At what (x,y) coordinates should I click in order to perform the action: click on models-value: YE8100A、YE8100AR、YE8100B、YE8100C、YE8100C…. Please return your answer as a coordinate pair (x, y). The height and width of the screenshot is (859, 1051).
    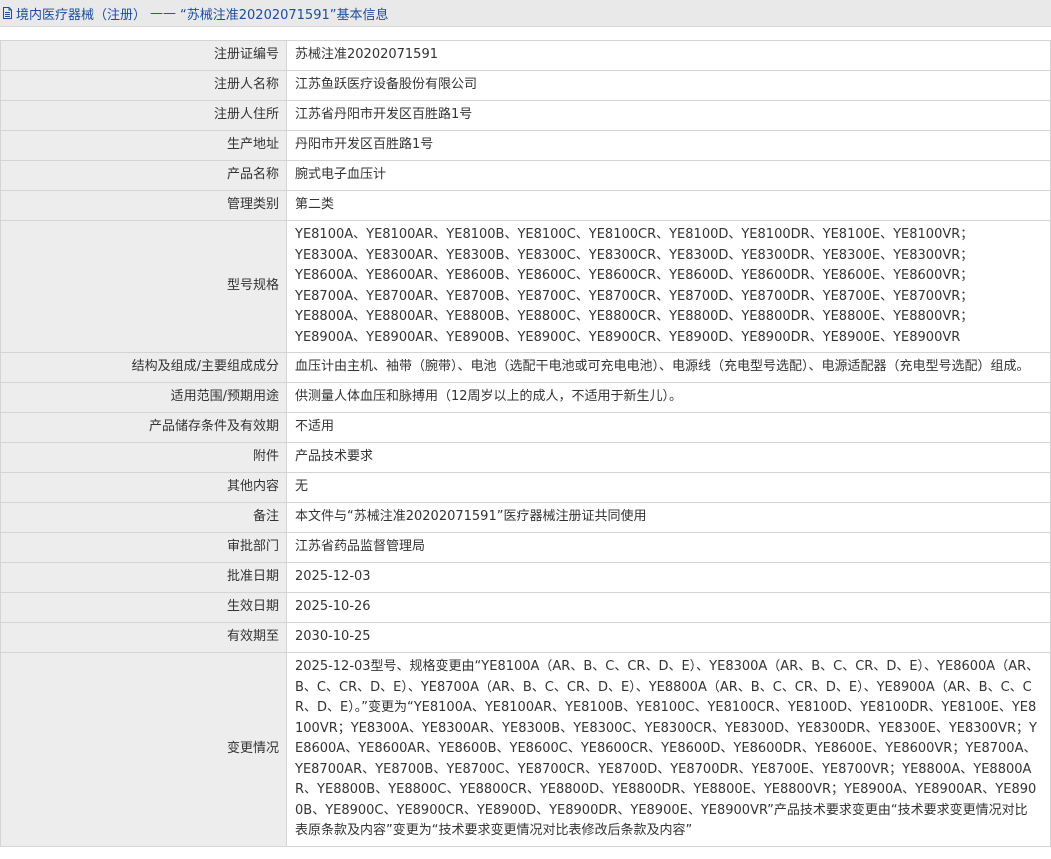
    Looking at the image, I should click on (668, 286).